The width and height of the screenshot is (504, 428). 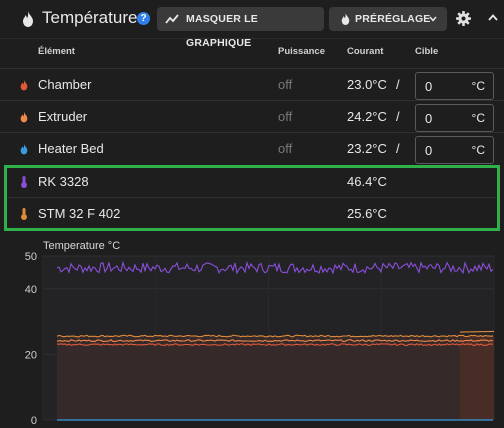 I want to click on chart-y-axis-title: Temperature °C, so click(x=82, y=246).